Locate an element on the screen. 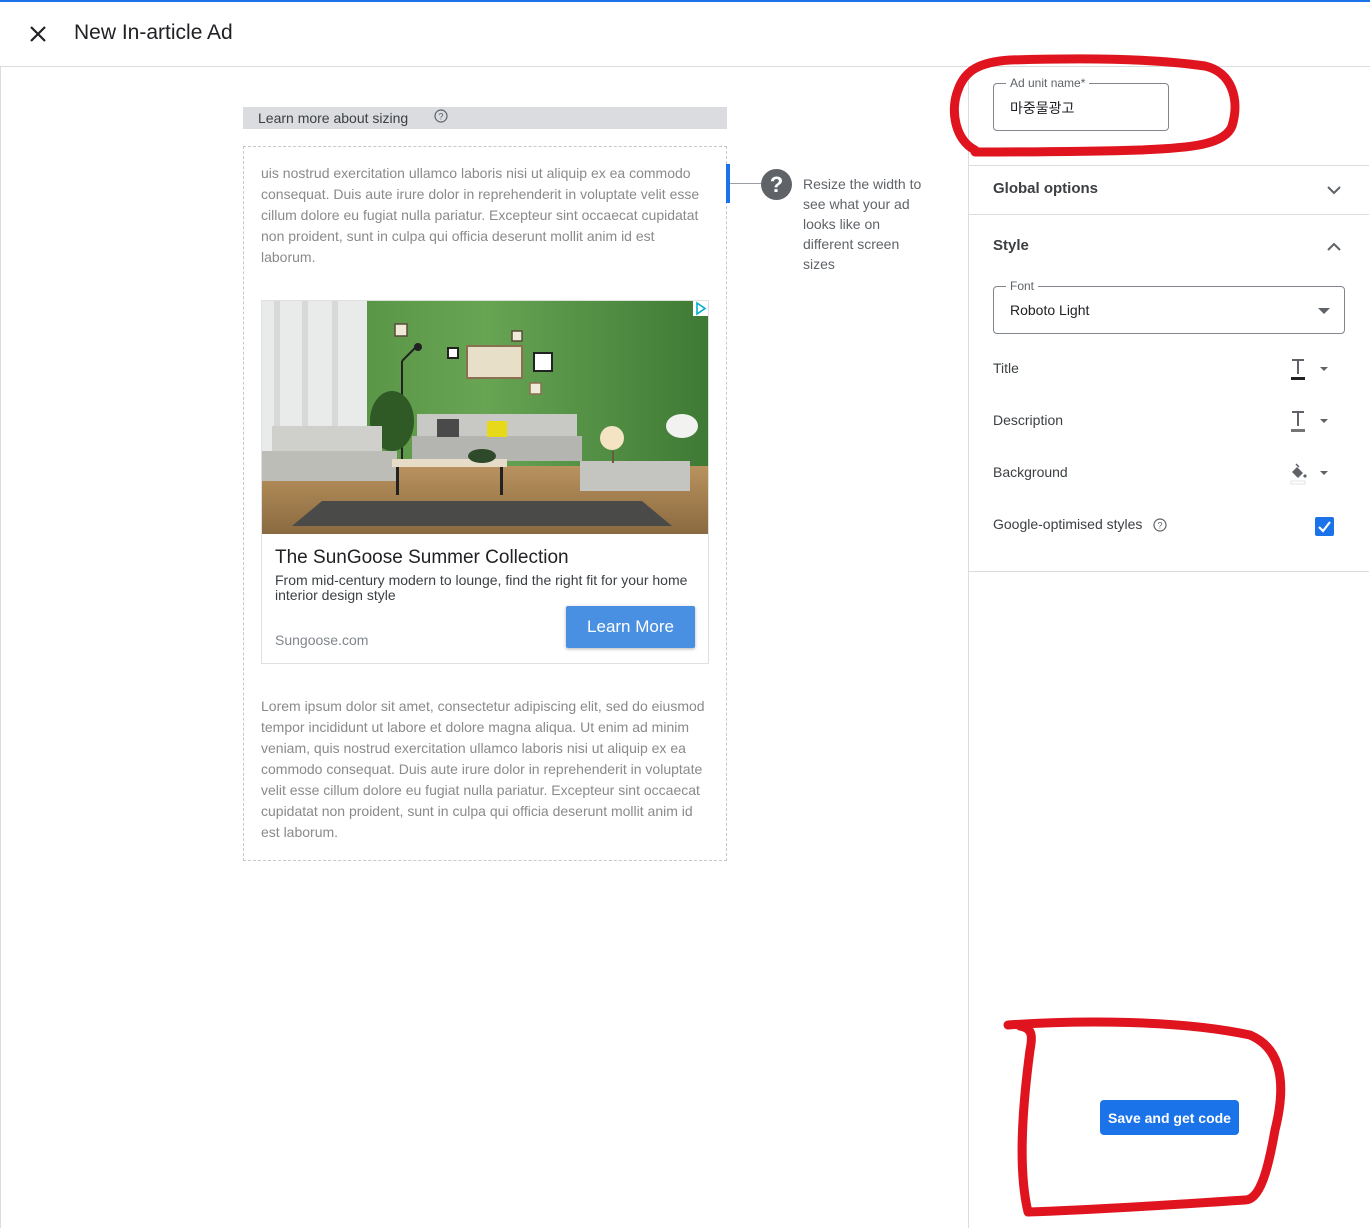  header: New In-article Ad is located at coordinates (685, 34).